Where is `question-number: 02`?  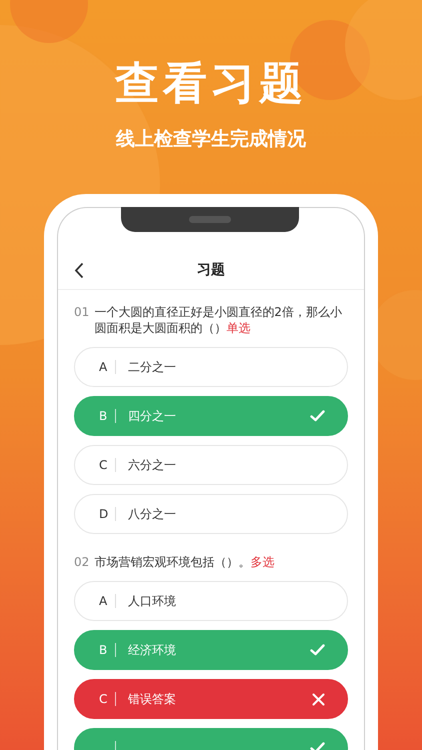
question-number: 02 is located at coordinates (82, 562).